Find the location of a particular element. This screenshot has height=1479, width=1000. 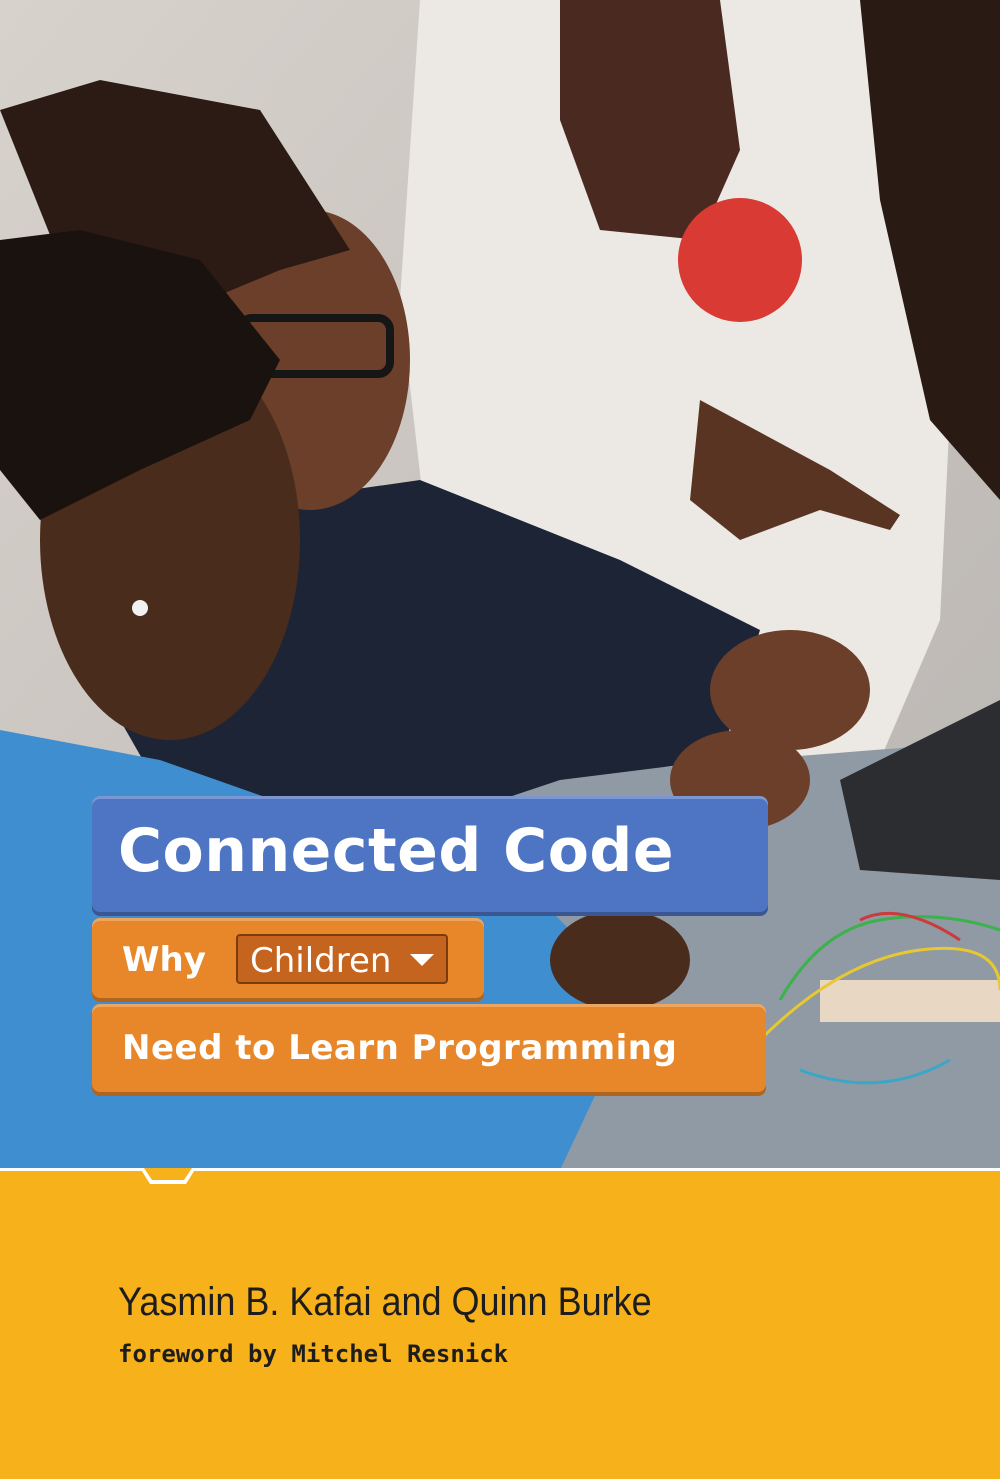

subtitle-rest: Need to Learn Programming is located at coordinates (400, 1048).